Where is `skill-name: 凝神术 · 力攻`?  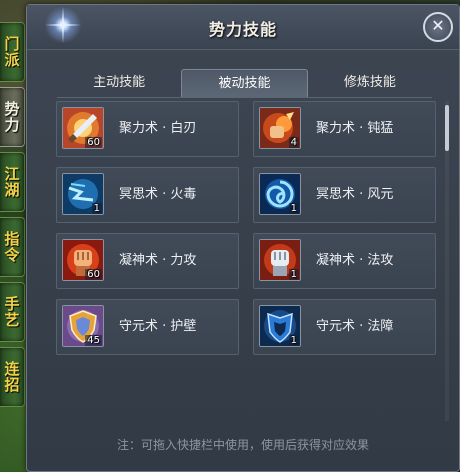
skill-name: 凝神术 · 力攻 is located at coordinates (158, 260).